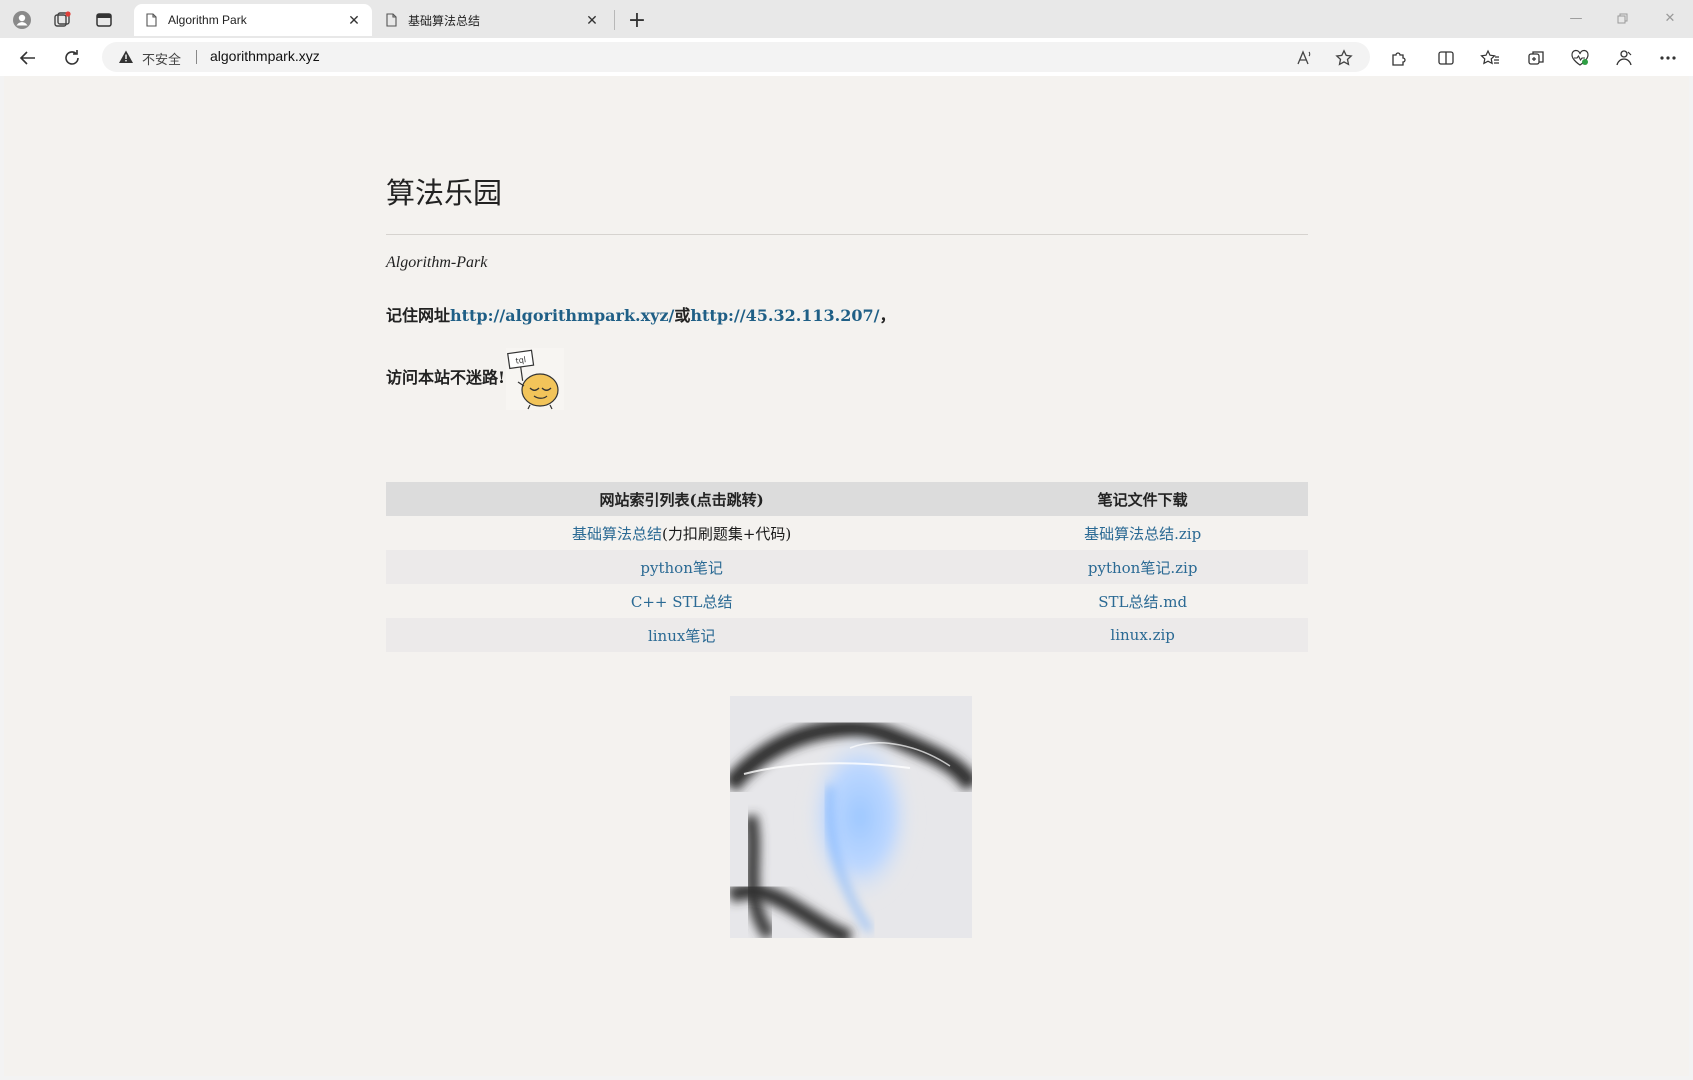 This screenshot has width=1693, height=1080. What do you see at coordinates (1576, 18) in the screenshot?
I see `minimize-icon: —` at bounding box center [1576, 18].